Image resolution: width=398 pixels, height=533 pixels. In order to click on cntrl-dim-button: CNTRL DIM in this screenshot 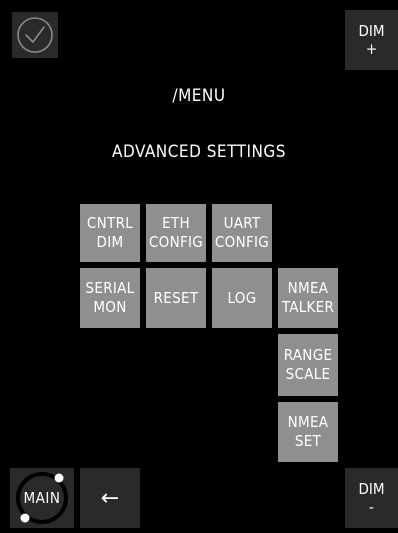, I will do `click(110, 233)`.